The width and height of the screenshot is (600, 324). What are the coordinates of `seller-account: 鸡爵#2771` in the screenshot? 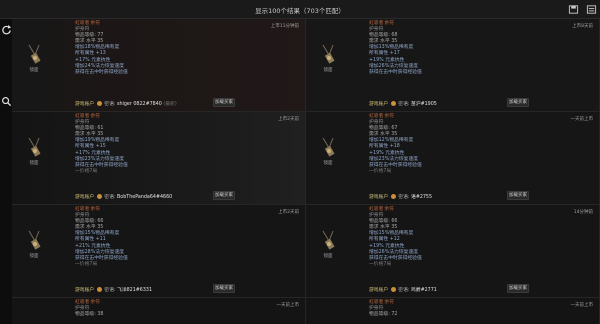 It's located at (424, 290).